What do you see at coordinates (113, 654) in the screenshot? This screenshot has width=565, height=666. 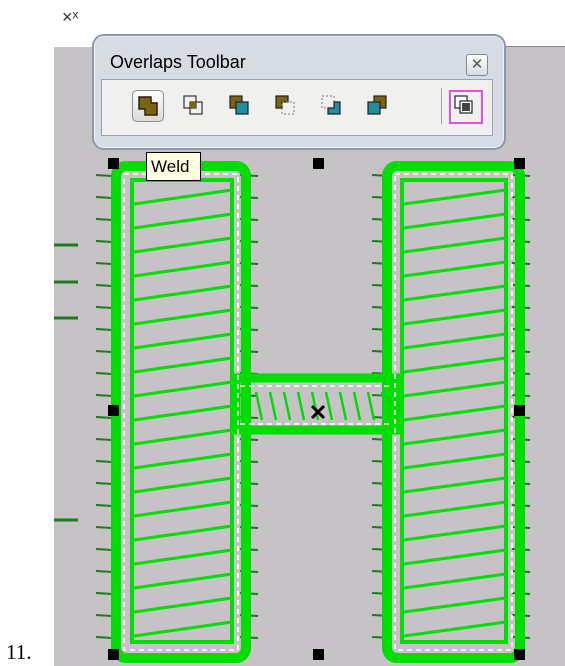 I see `selection-handle-bottom-left` at bounding box center [113, 654].